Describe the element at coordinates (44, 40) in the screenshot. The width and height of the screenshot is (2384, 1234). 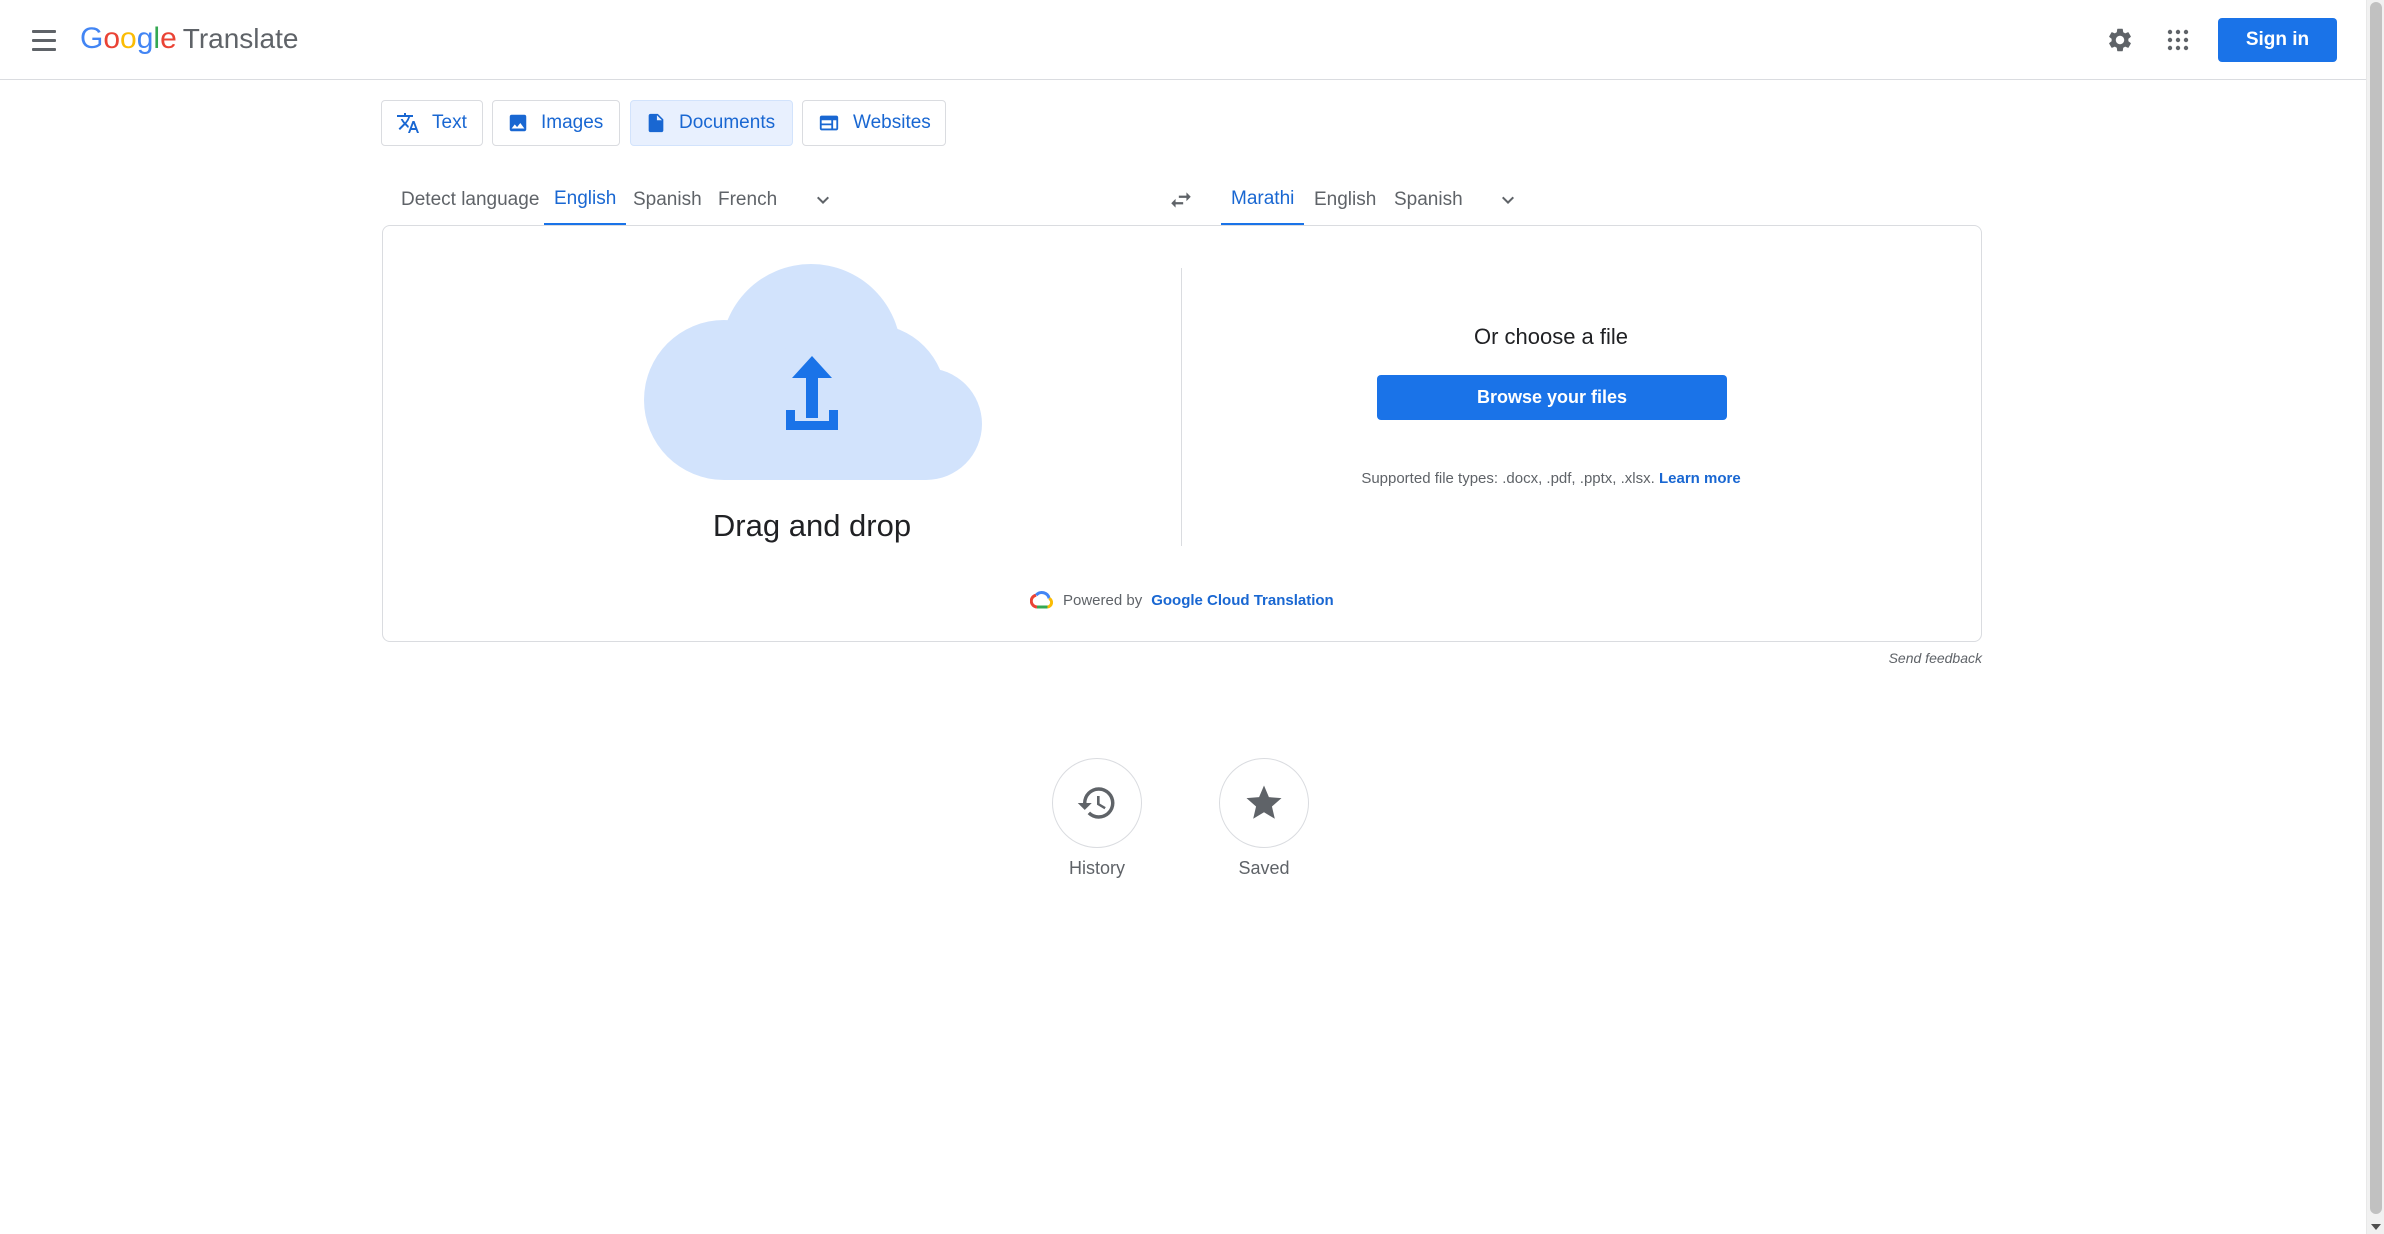
I see `hamburger-menu-icon` at that location.